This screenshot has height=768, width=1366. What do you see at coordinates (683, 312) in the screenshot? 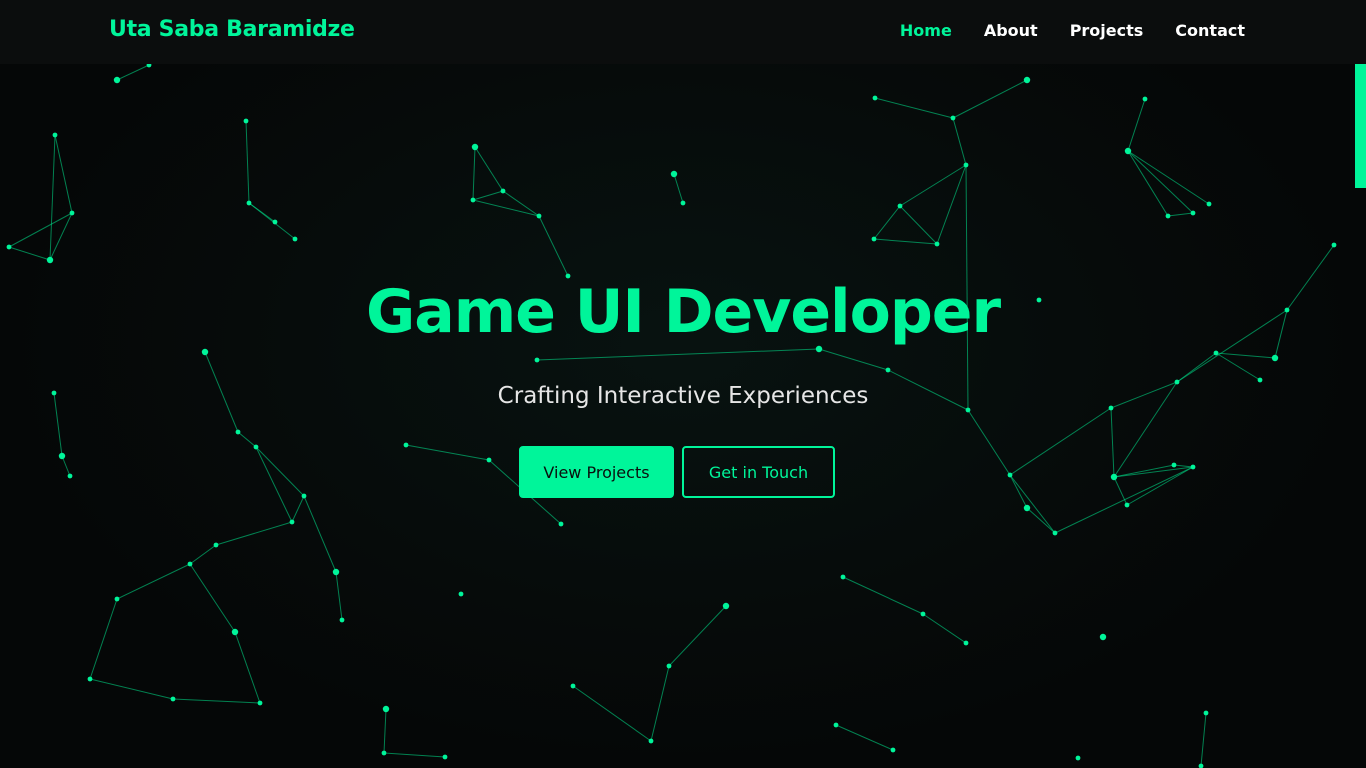
I see `hero-title: Game UI Developer` at bounding box center [683, 312].